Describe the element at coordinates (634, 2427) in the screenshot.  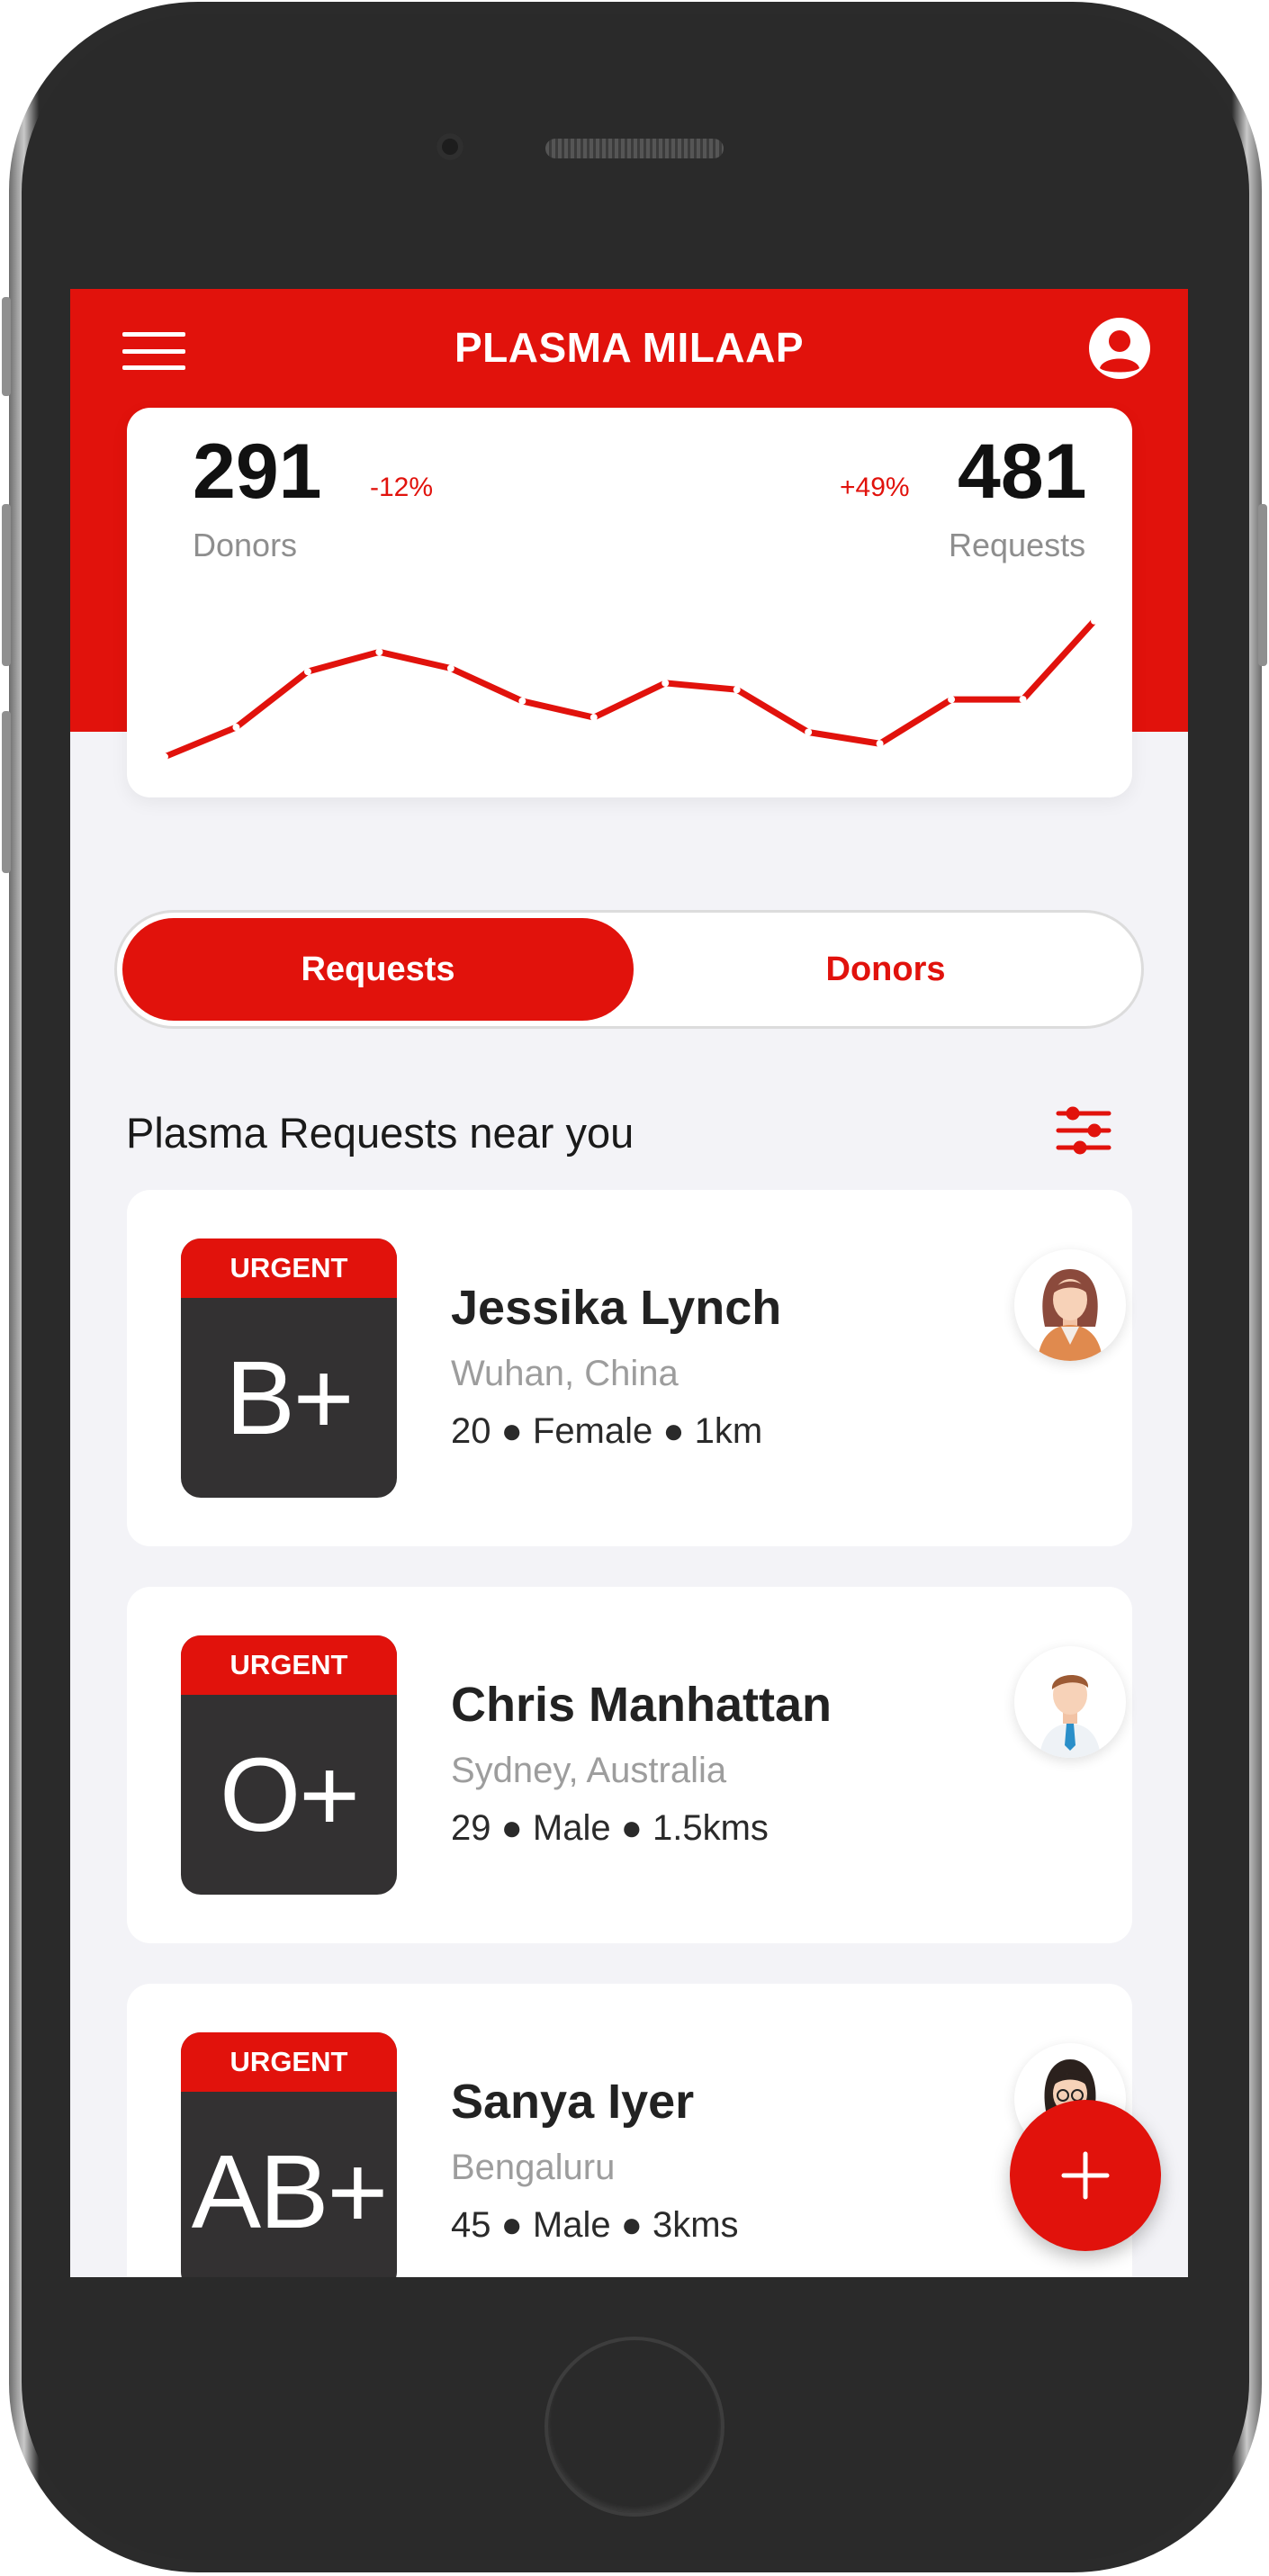
I see `home-button` at that location.